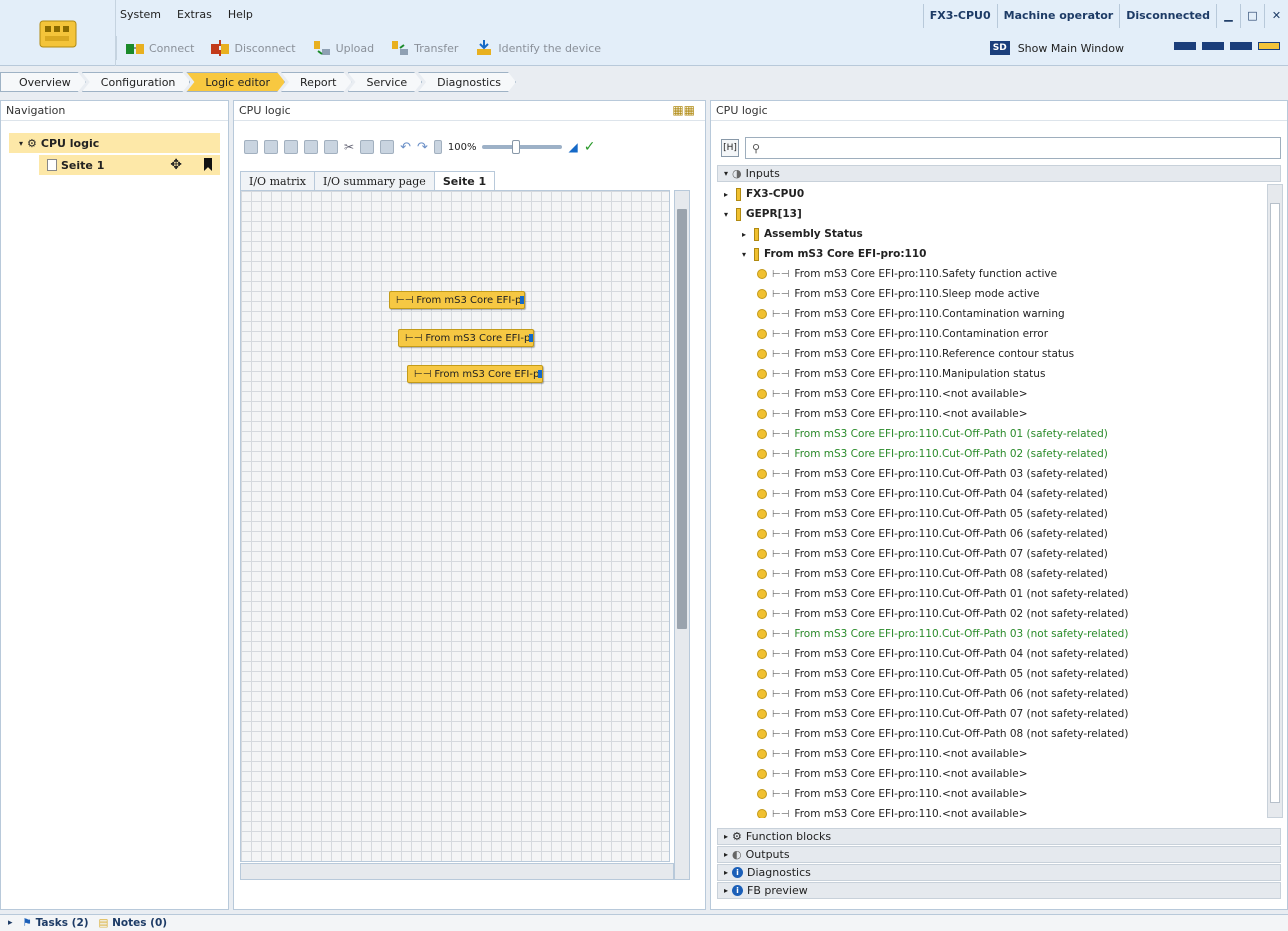 The height and width of the screenshot is (931, 1288). I want to click on tree-node-cpu-logic: ▾ ⚙ CPU logic, so click(114, 143).